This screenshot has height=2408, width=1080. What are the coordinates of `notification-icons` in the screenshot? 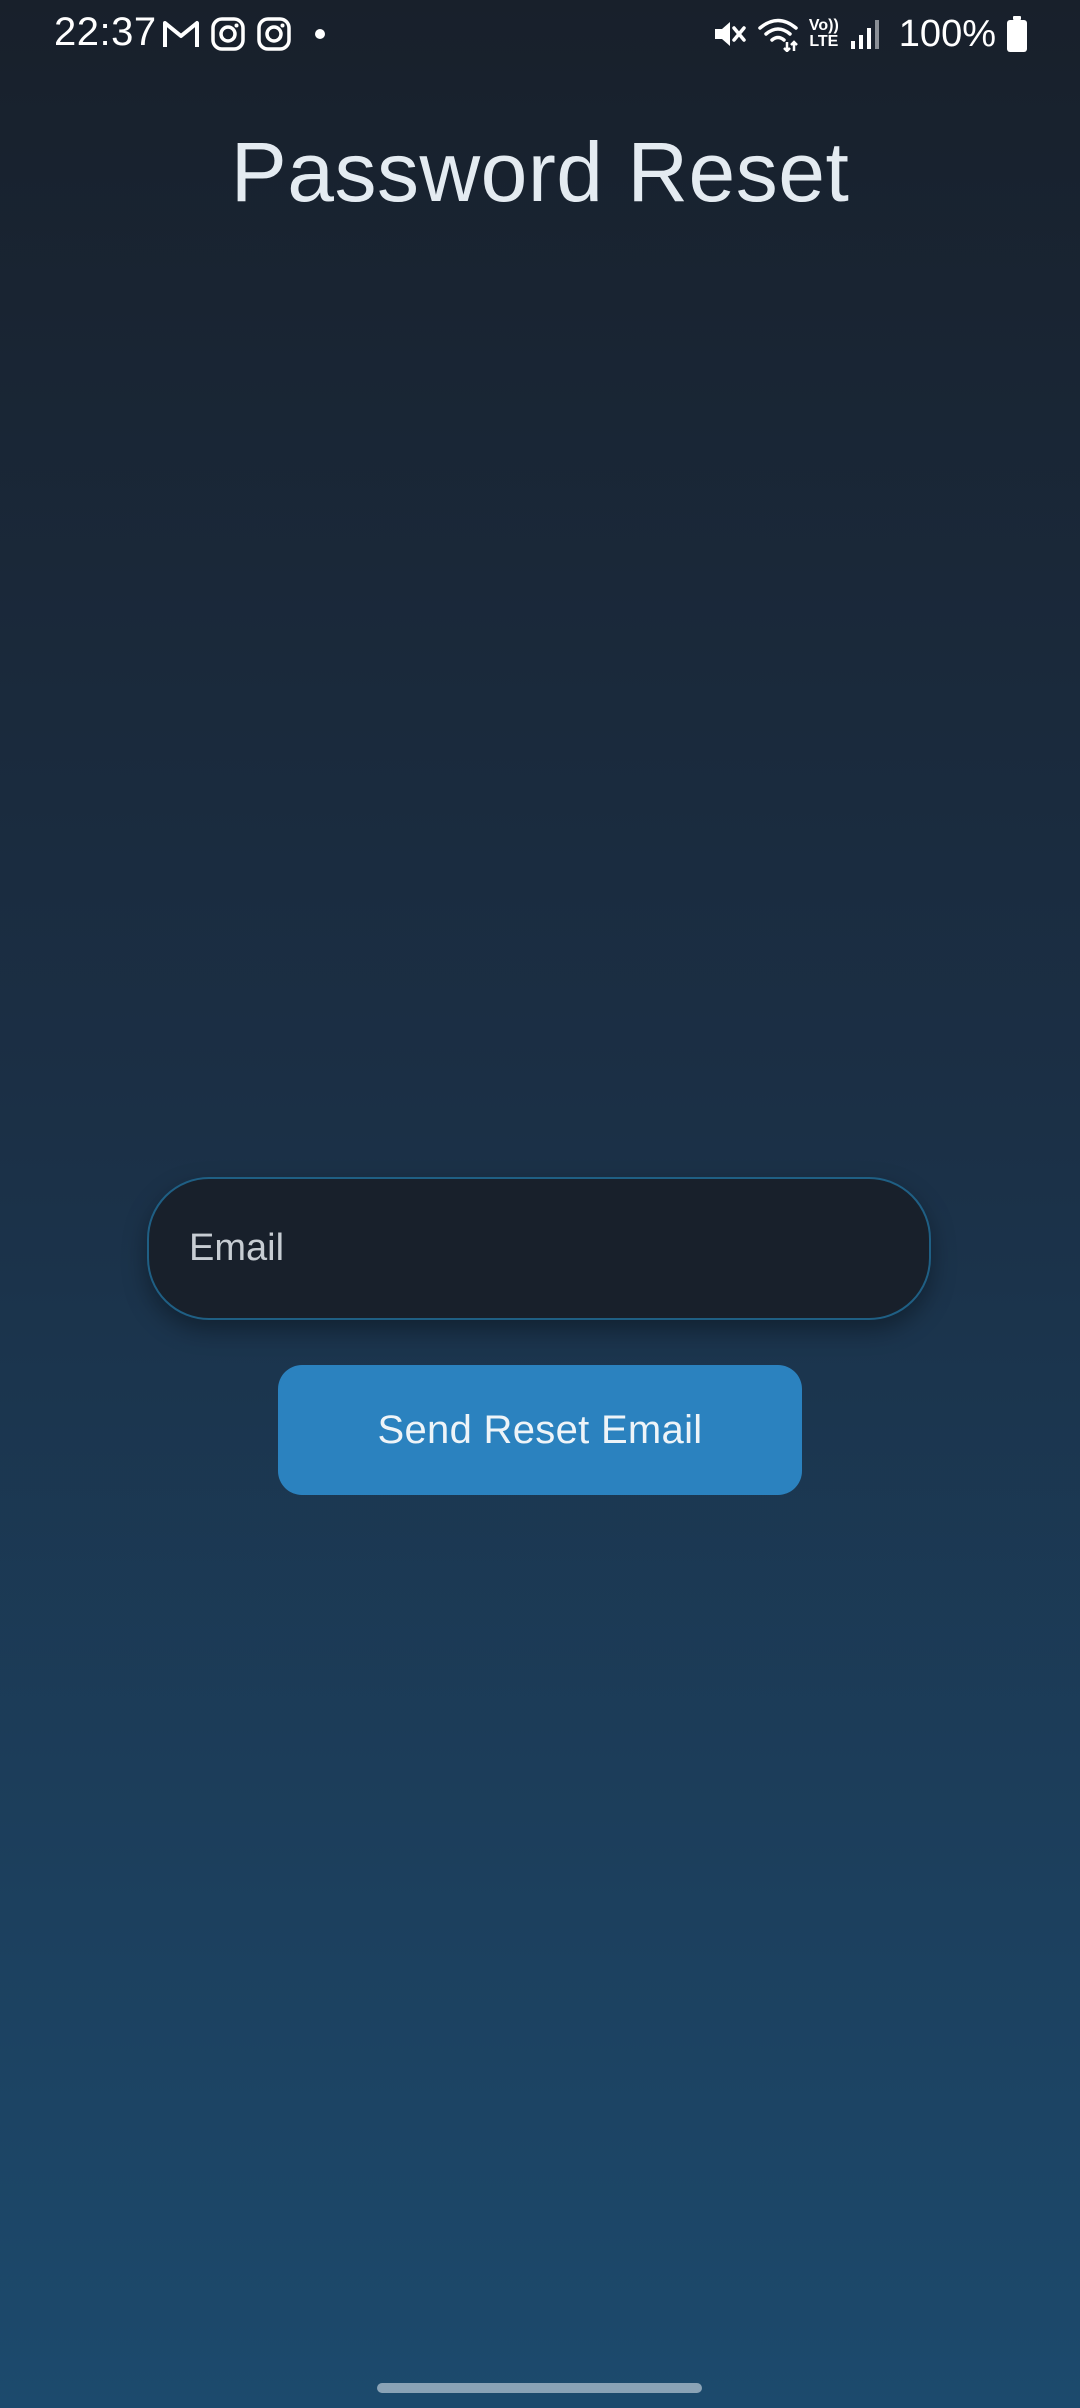 It's located at (244, 34).